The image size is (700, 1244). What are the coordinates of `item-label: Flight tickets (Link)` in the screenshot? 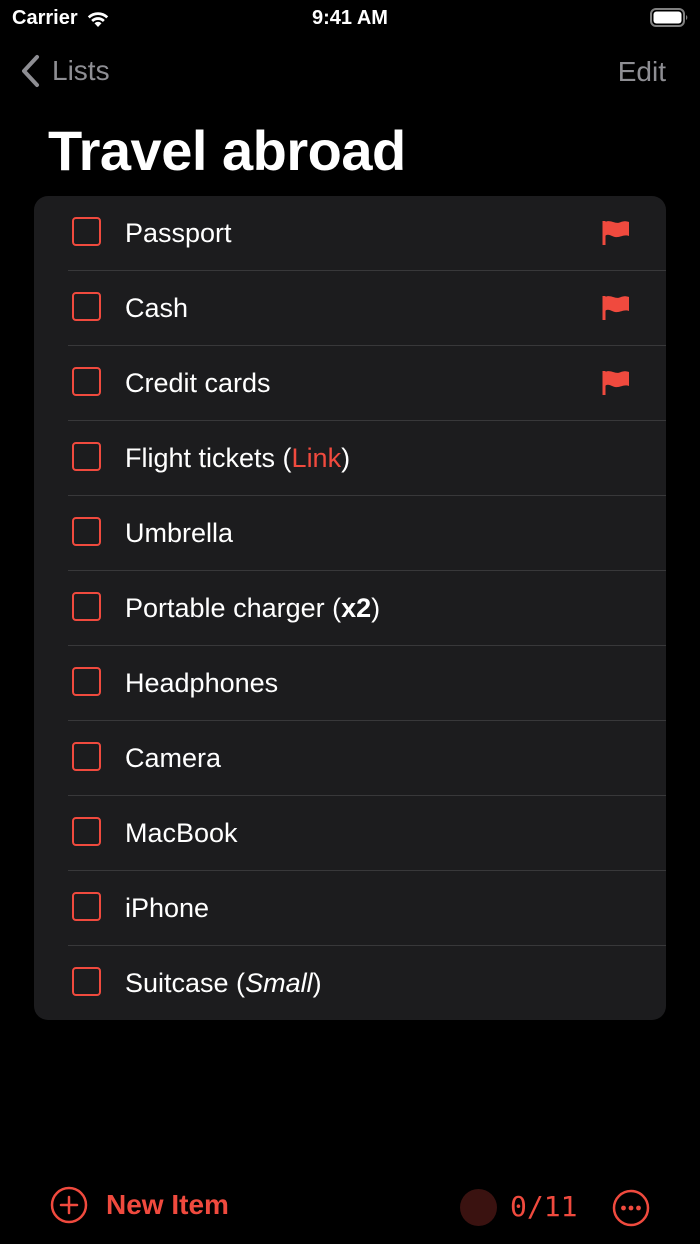 It's located at (237, 458).